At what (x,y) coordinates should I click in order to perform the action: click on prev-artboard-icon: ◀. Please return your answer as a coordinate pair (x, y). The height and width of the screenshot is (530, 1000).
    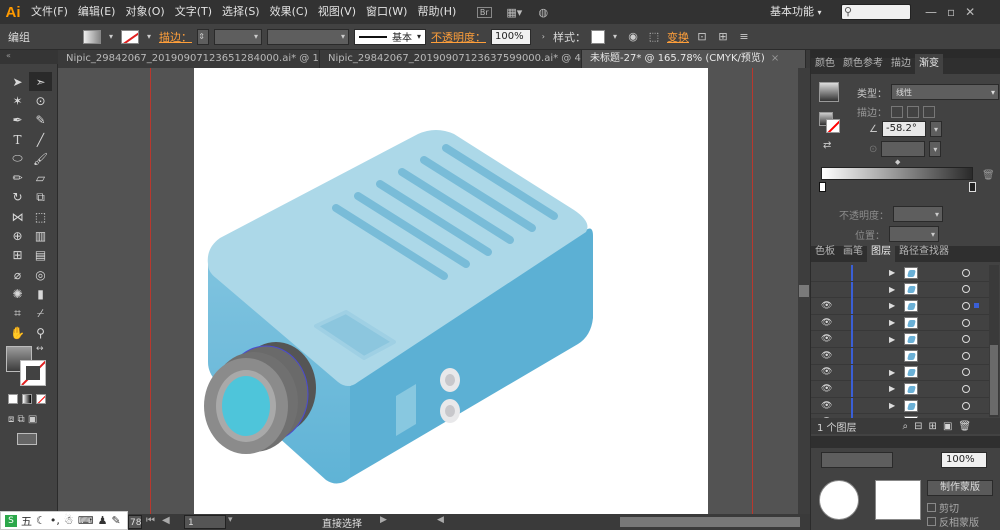
    Looking at the image, I should click on (166, 520).